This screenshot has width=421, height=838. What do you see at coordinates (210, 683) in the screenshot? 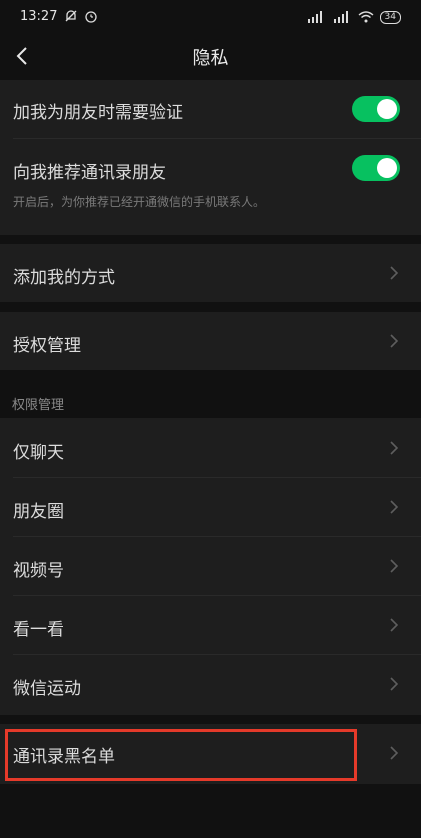
I see `list-item: 微信运动` at bounding box center [210, 683].